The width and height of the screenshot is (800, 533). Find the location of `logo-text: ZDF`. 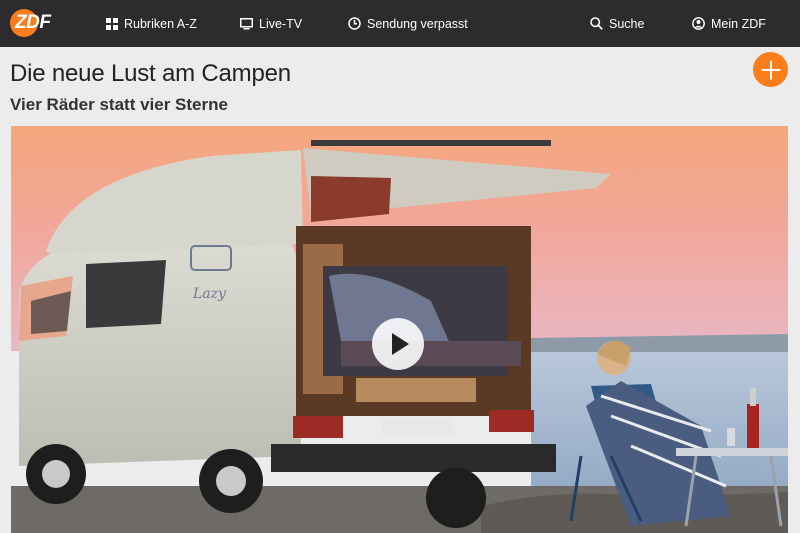

logo-text: ZDF is located at coordinates (33, 22).